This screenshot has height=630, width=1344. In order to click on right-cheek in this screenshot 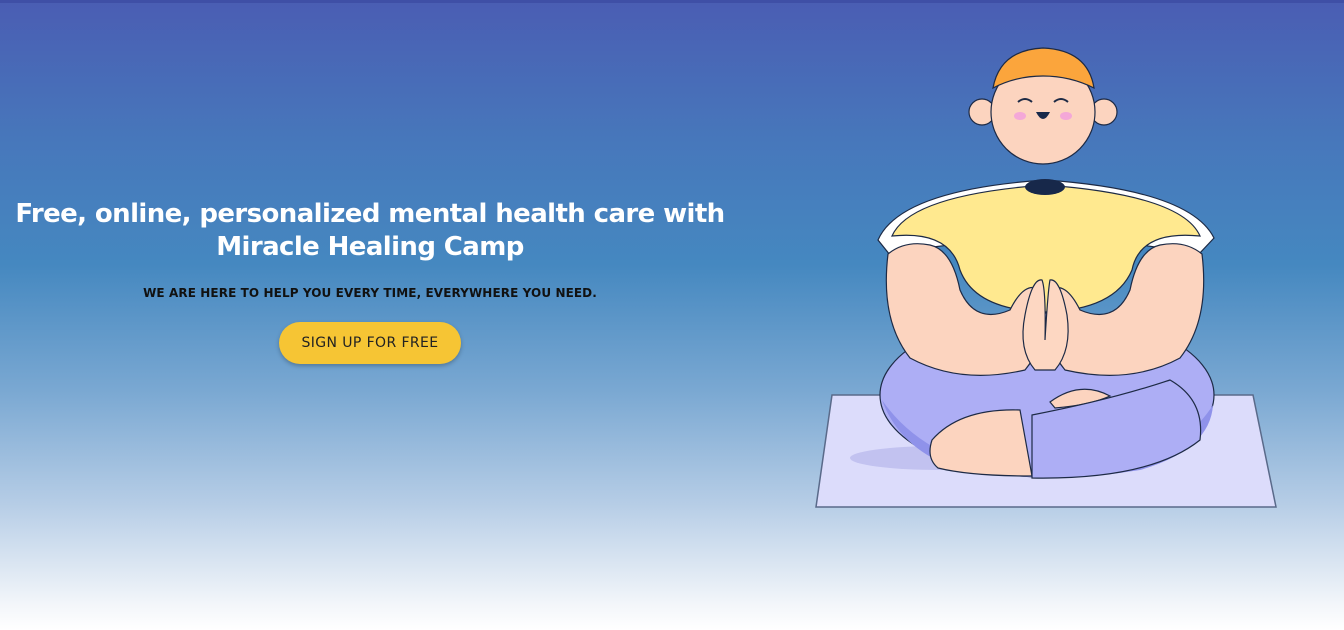, I will do `click(1066, 116)`.